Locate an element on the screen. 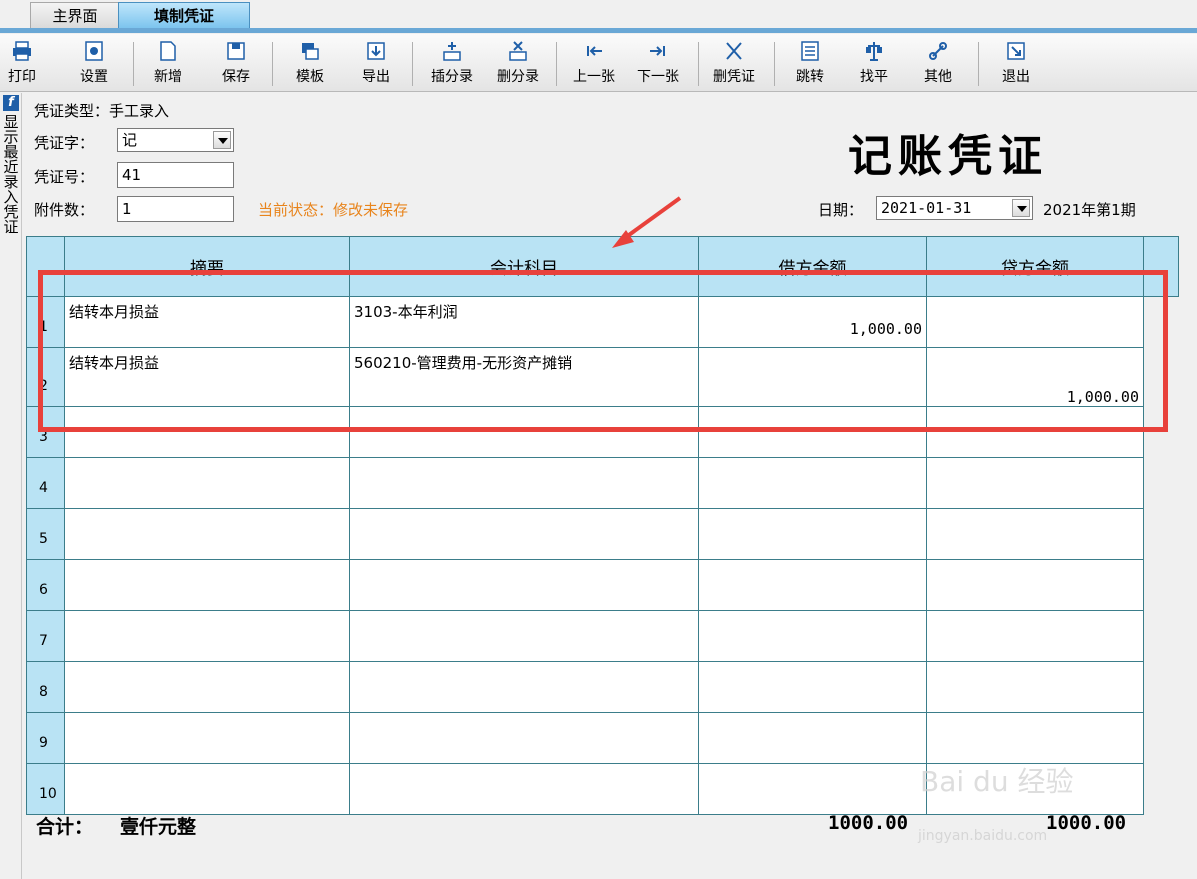 Image resolution: width=1197 pixels, height=879 pixels. row-number: 7 is located at coordinates (45, 636).